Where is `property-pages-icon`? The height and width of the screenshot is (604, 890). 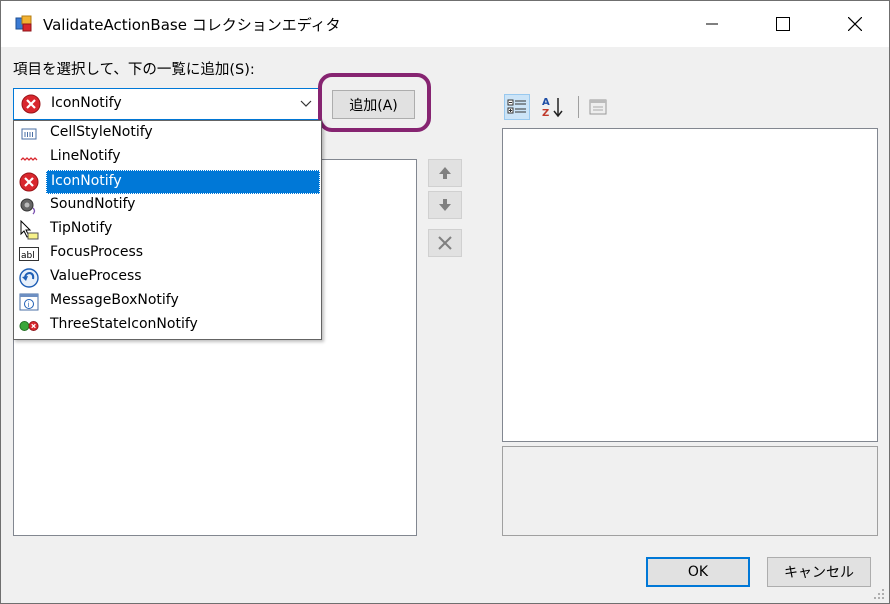 property-pages-icon is located at coordinates (598, 107).